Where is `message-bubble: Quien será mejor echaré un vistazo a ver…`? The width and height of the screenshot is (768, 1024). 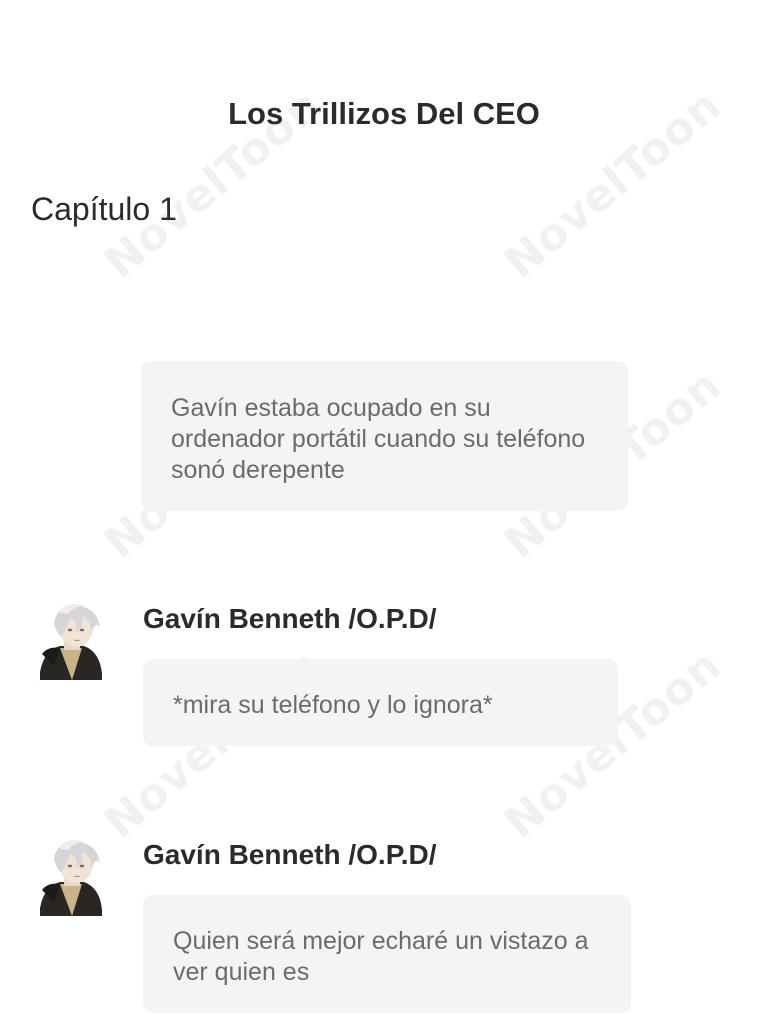 message-bubble: Quien será mejor echaré un vistazo a ver… is located at coordinates (387, 954).